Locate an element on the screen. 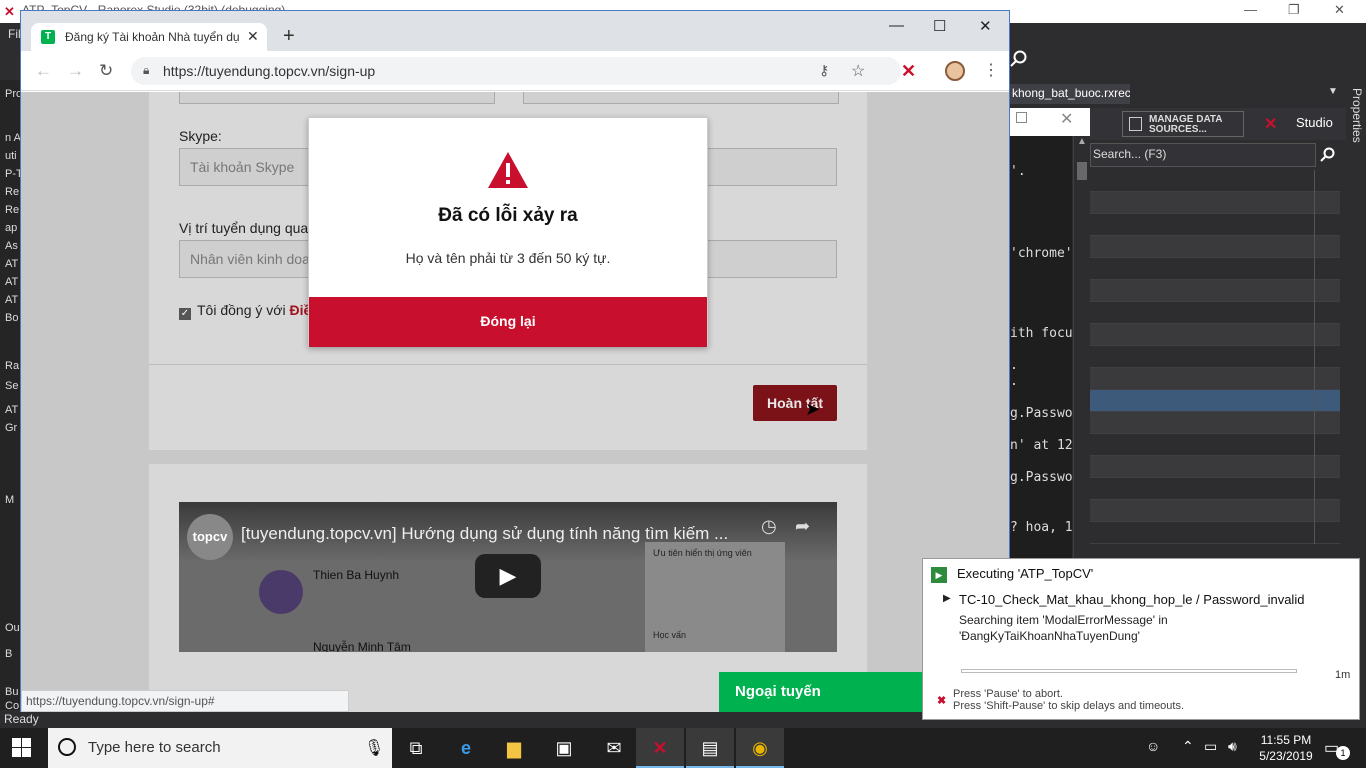 This screenshot has width=1366, height=768. forward-icon: → is located at coordinates (75, 71).